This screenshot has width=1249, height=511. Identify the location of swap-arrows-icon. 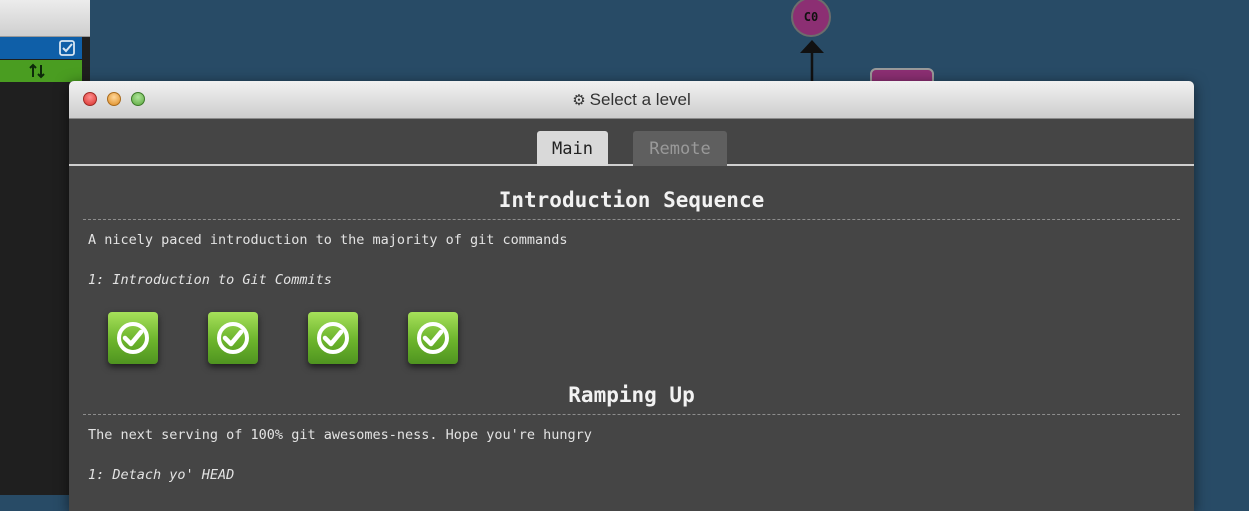
(37, 73).